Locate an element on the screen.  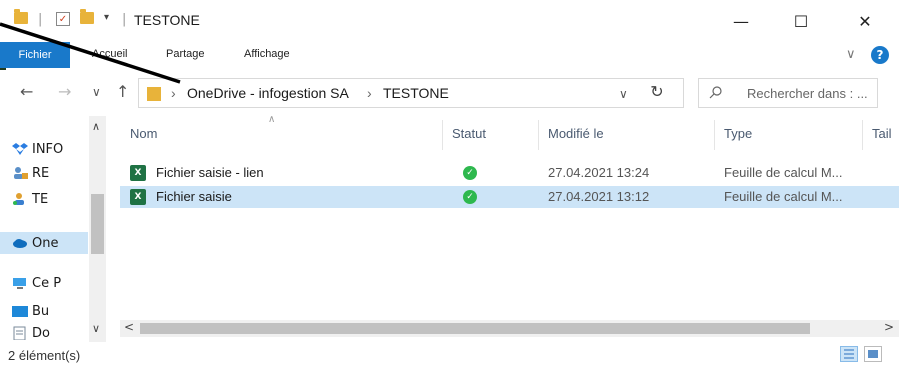
title-bar: | ✓ ▾ | TESTONE — ☐ ✕ is located at coordinates (449, 21).